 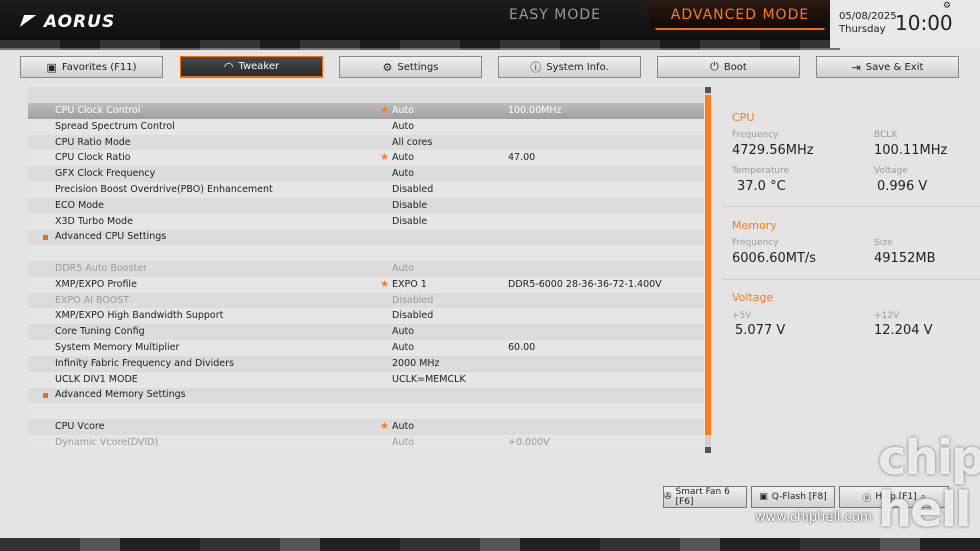 I want to click on setting-value: 2000 MHz, so click(x=416, y=363).